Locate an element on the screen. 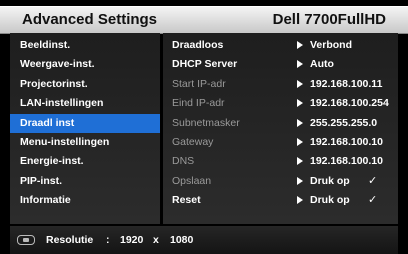 The width and height of the screenshot is (408, 254). setting-label: Gateway is located at coordinates (193, 141).